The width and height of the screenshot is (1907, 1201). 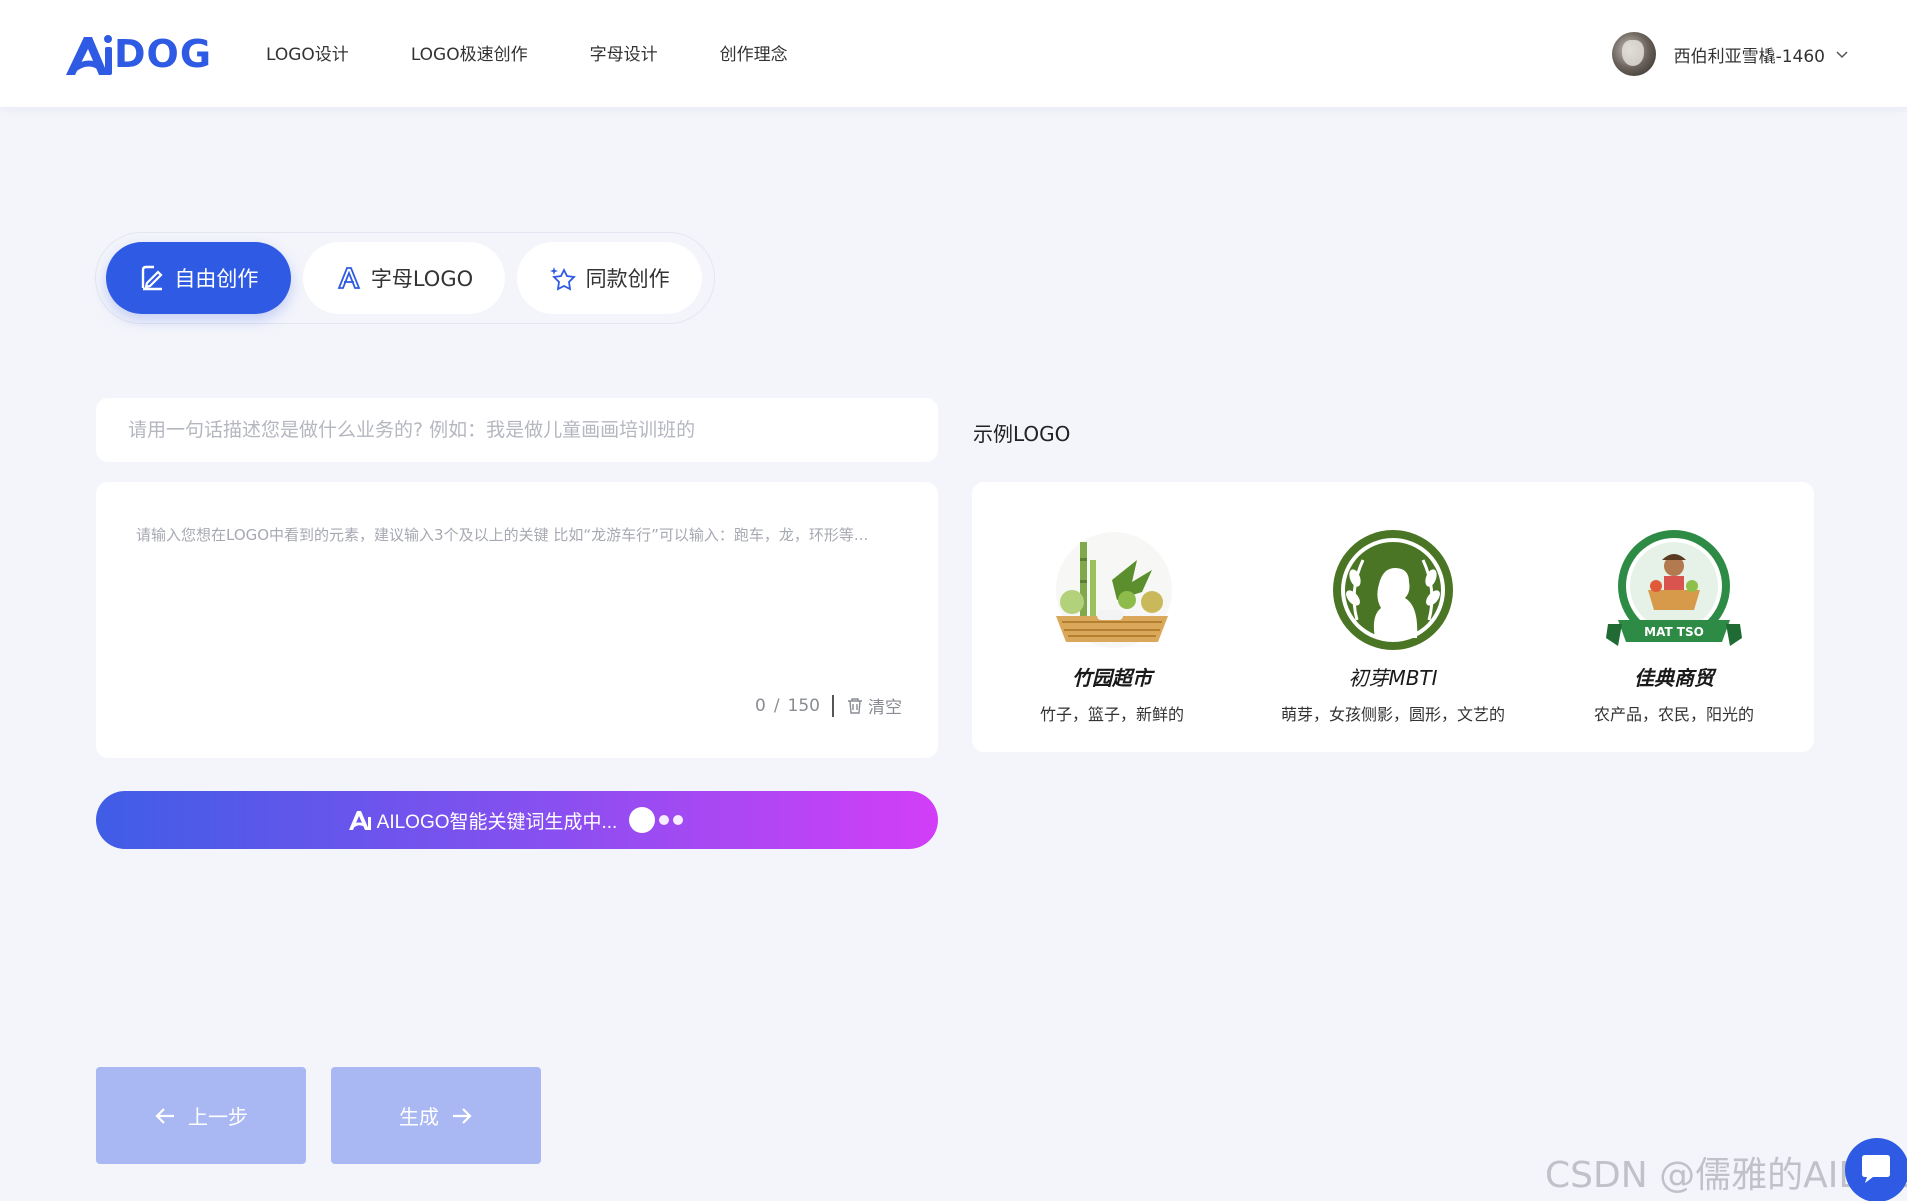 What do you see at coordinates (885, 708) in the screenshot?
I see `clear-label: 清空` at bounding box center [885, 708].